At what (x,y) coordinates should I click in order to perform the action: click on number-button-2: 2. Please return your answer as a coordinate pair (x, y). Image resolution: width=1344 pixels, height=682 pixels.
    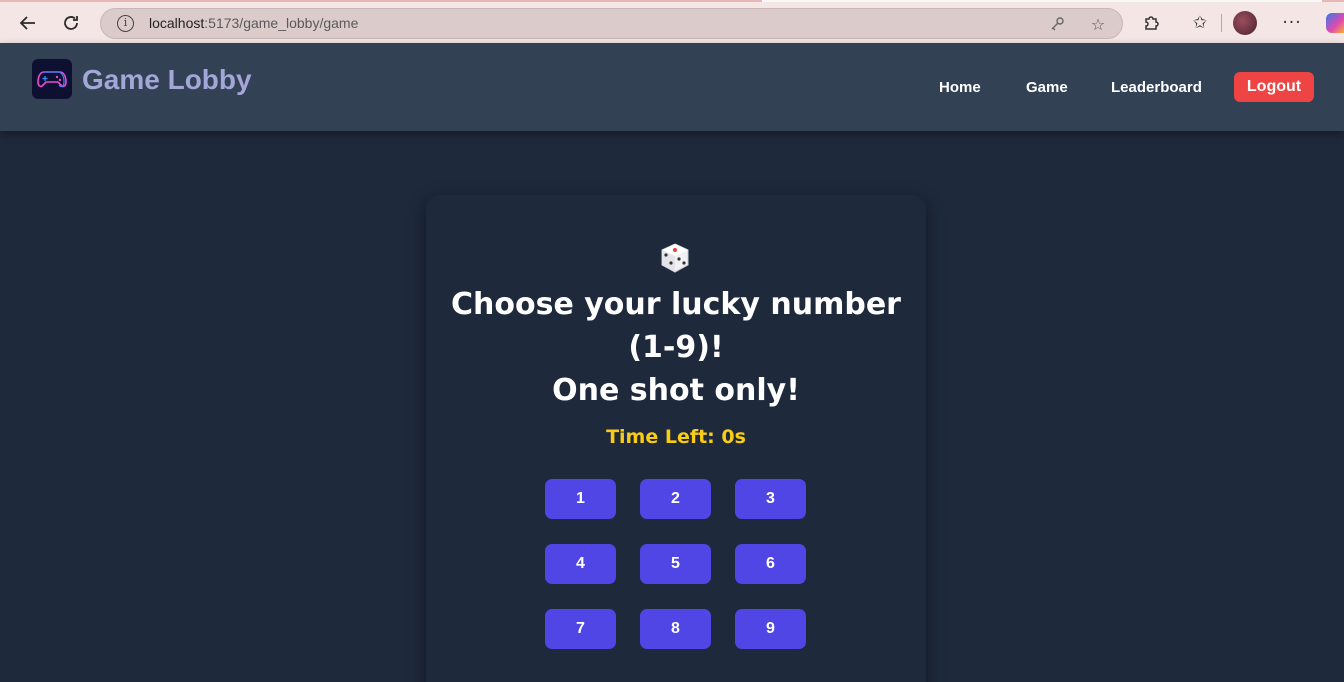
    Looking at the image, I should click on (675, 499).